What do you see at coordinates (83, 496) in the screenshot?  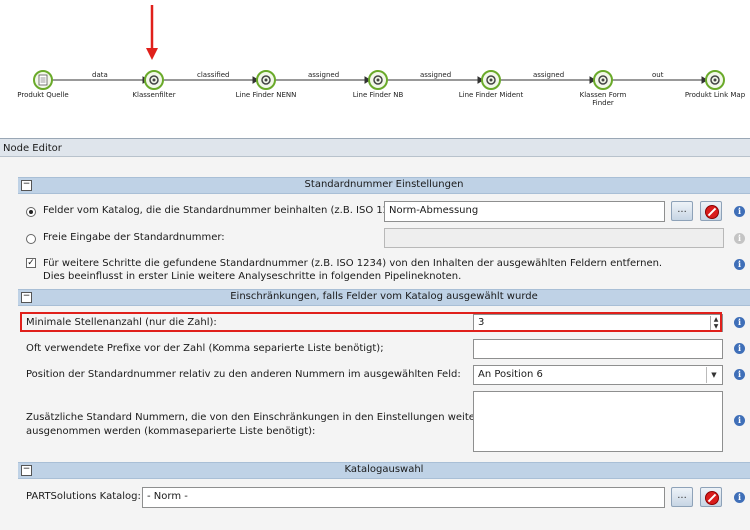 I see `catalog-label: PARTSolutions Katalog:` at bounding box center [83, 496].